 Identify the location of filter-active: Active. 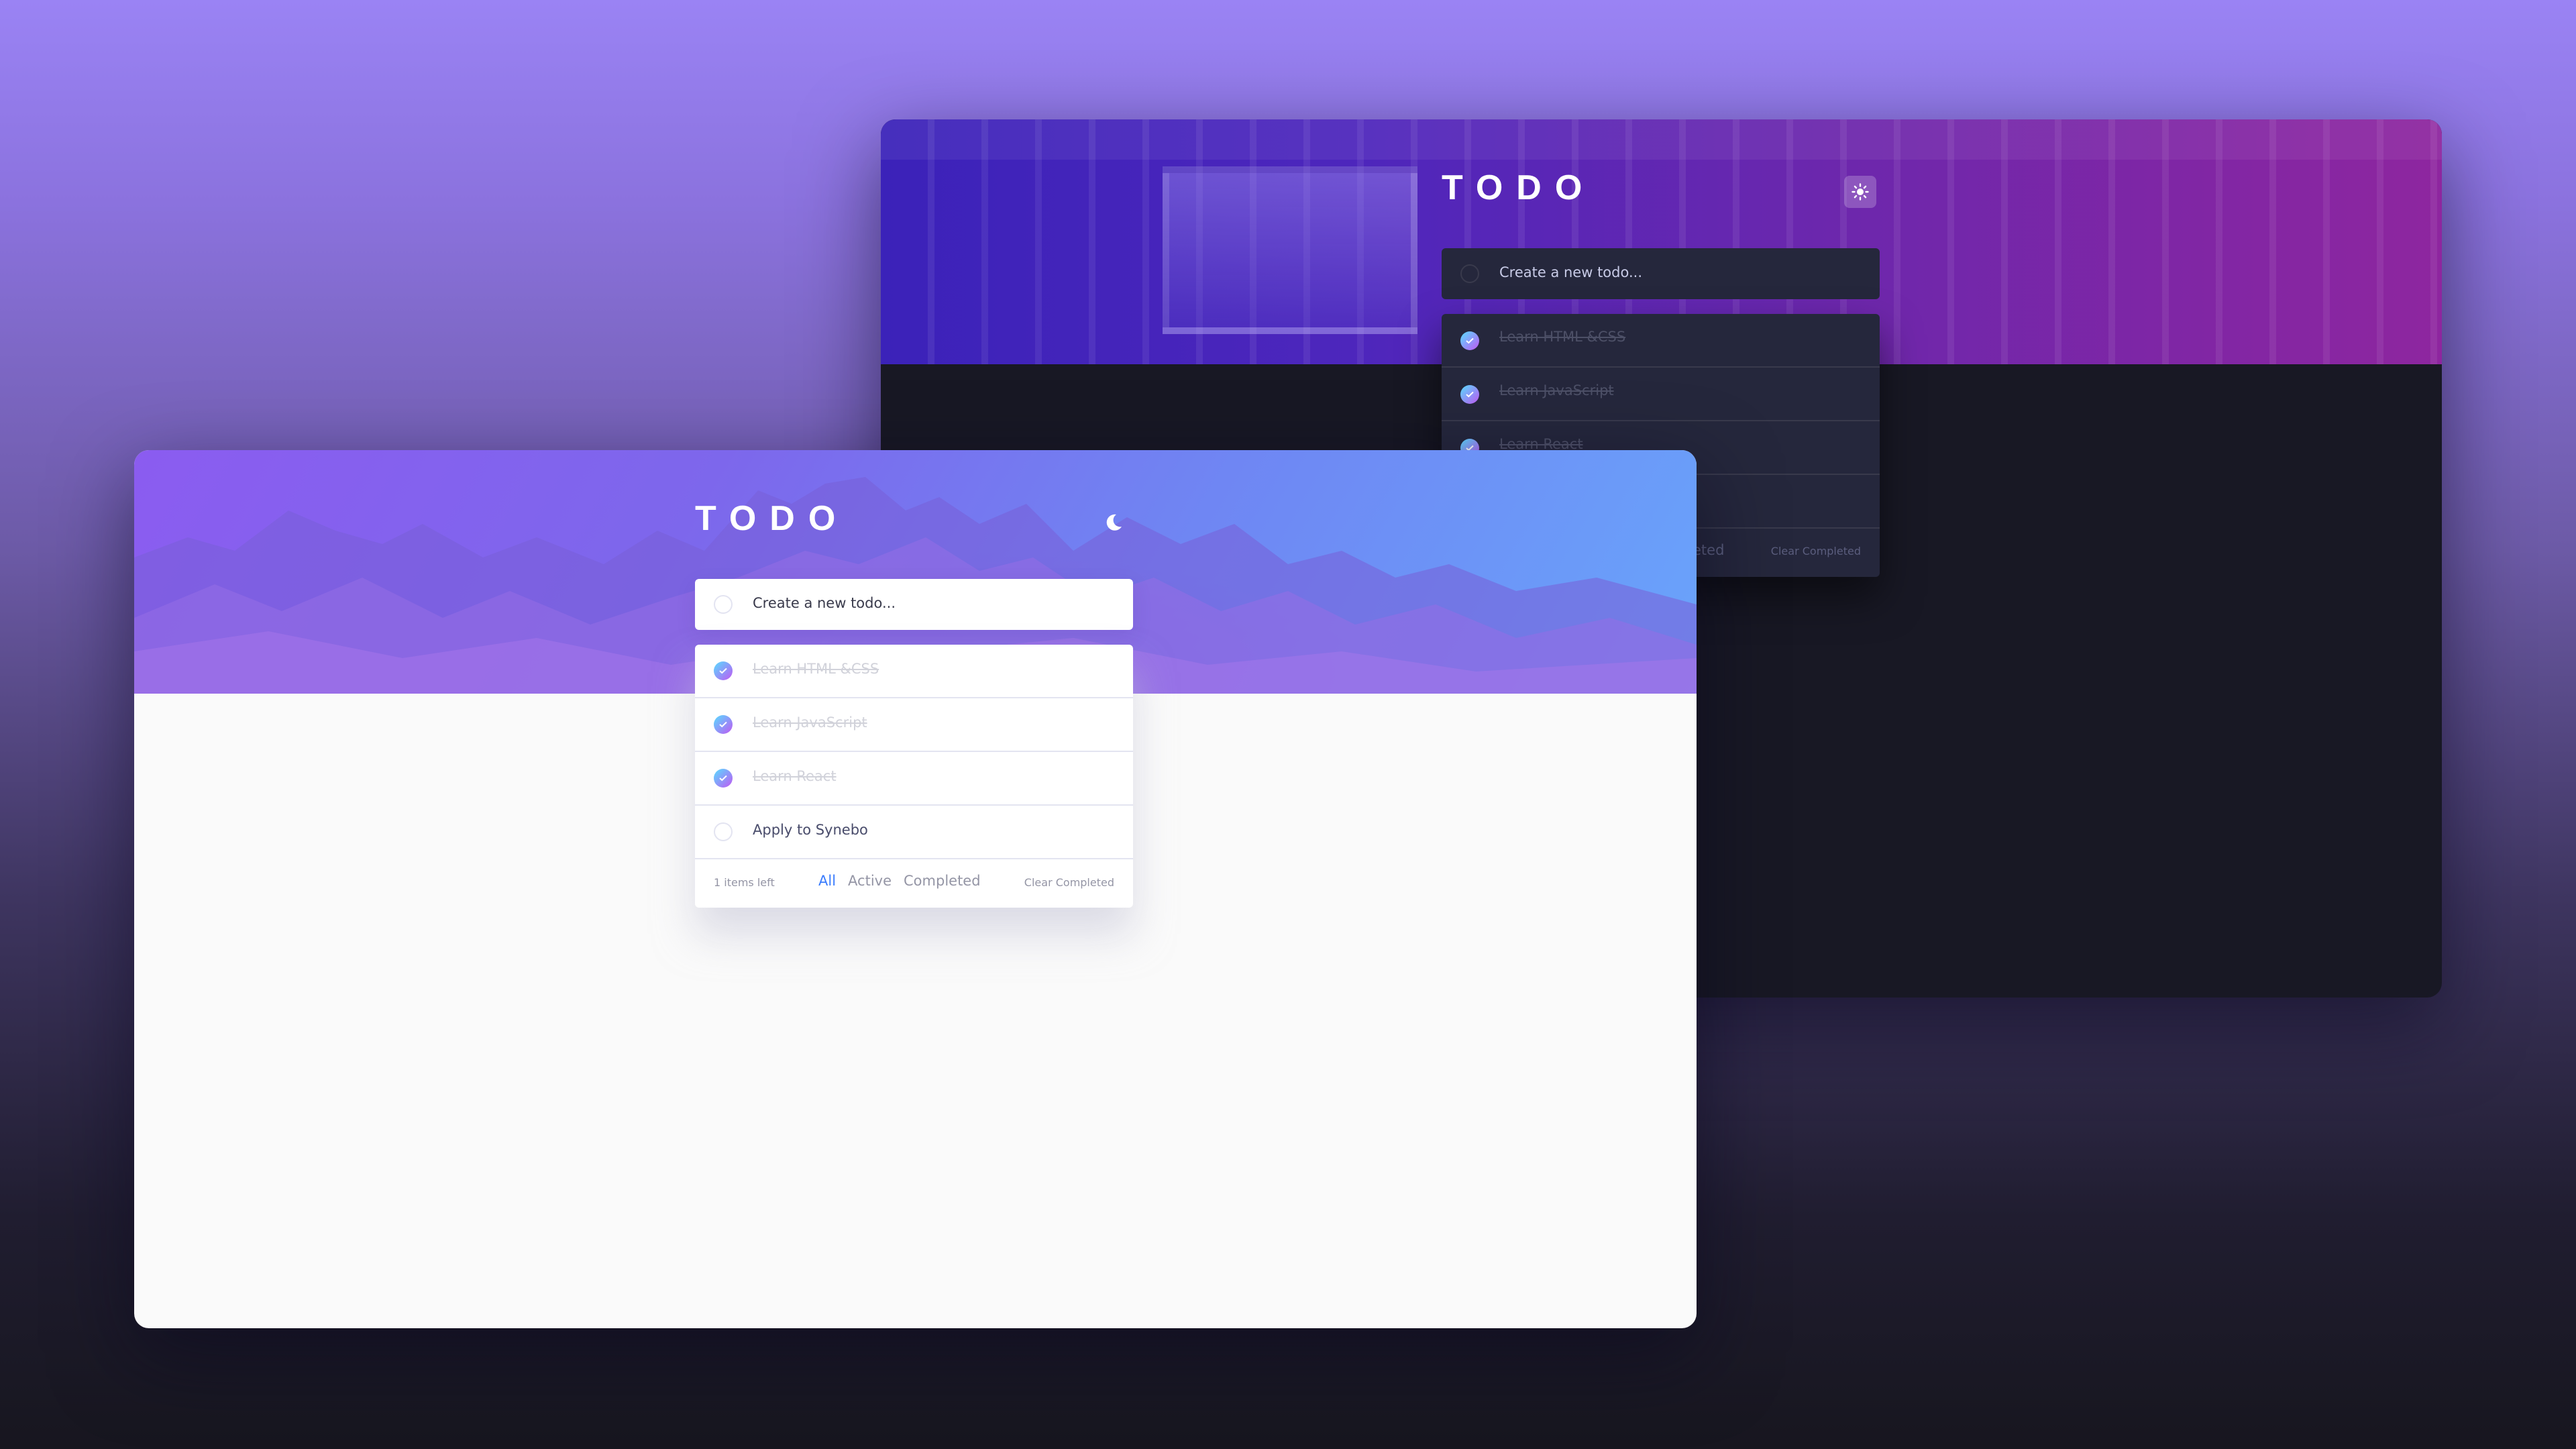
(870, 881).